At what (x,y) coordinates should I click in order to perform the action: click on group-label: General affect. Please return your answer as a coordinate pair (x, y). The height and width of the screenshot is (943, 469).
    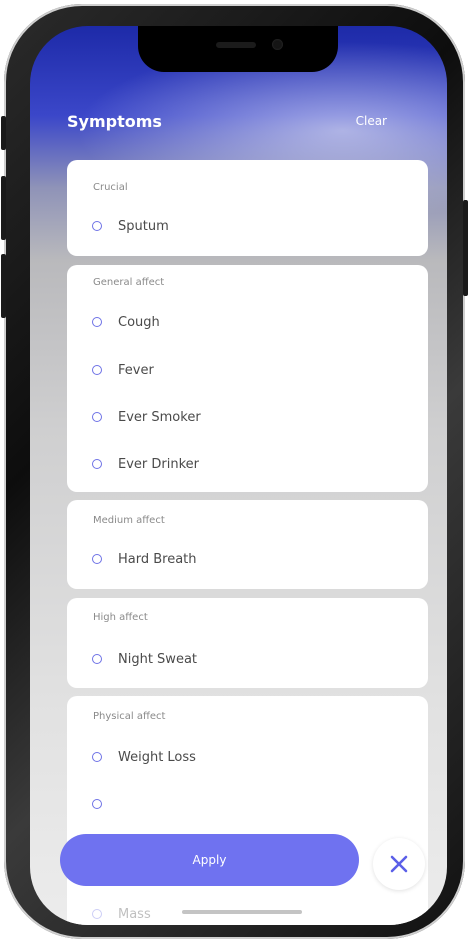
    Looking at the image, I should click on (129, 282).